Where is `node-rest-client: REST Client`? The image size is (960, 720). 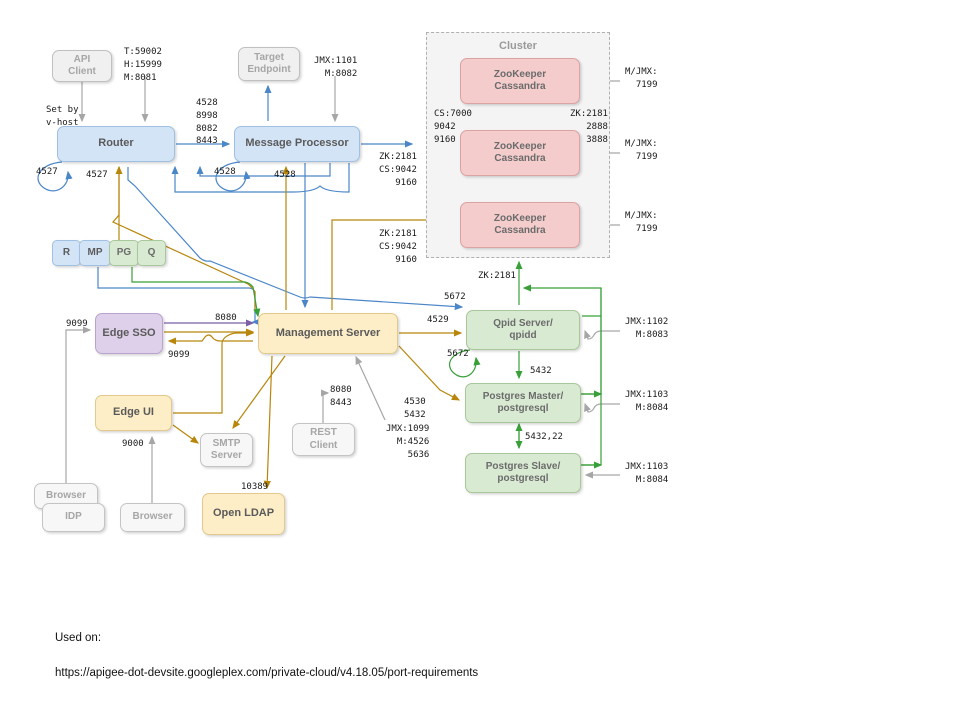 node-rest-client: REST Client is located at coordinates (323, 439).